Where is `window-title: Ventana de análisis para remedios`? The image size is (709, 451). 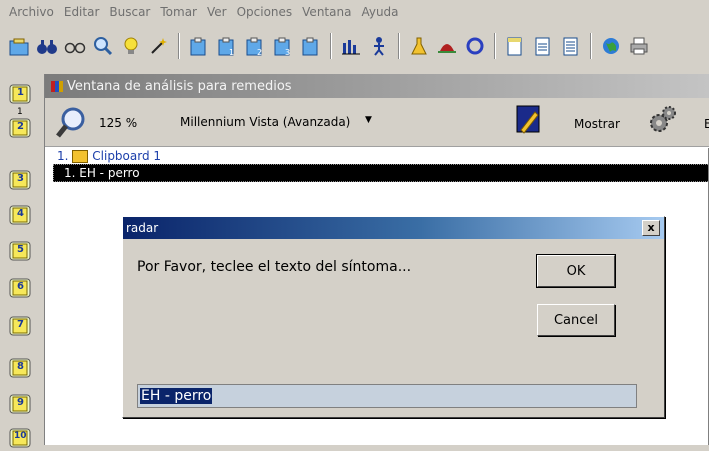 window-title: Ventana de análisis para remedios is located at coordinates (179, 86).